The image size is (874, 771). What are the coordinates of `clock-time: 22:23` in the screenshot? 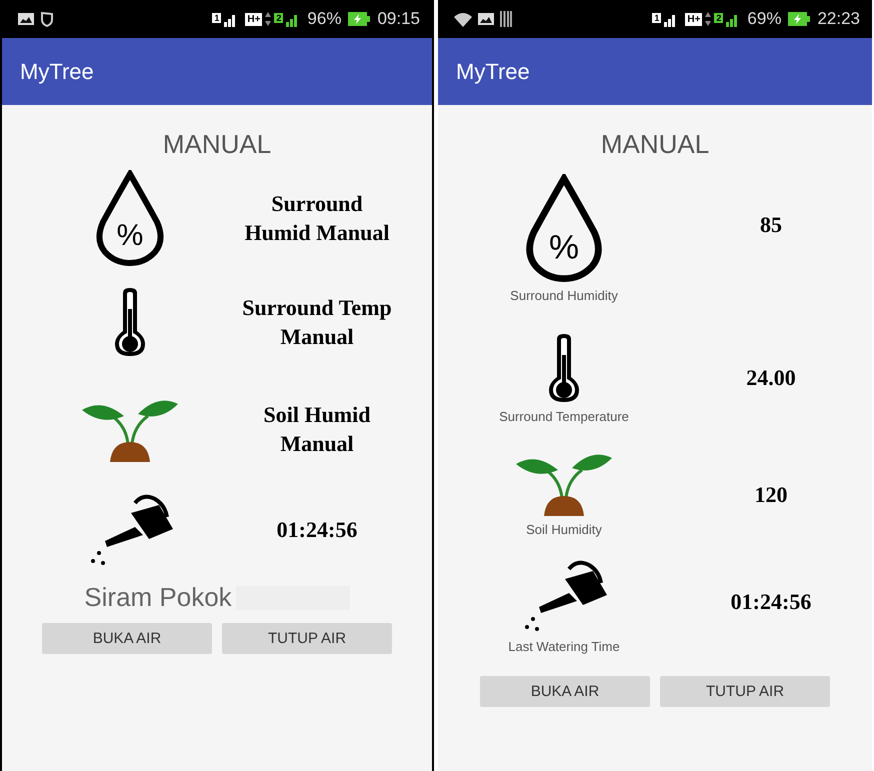 It's located at (838, 19).